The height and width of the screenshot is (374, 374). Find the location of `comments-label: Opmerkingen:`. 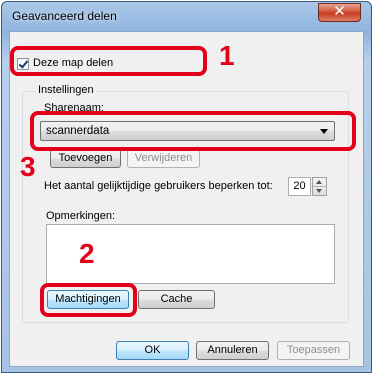

comments-label: Opmerkingen: is located at coordinates (81, 216).